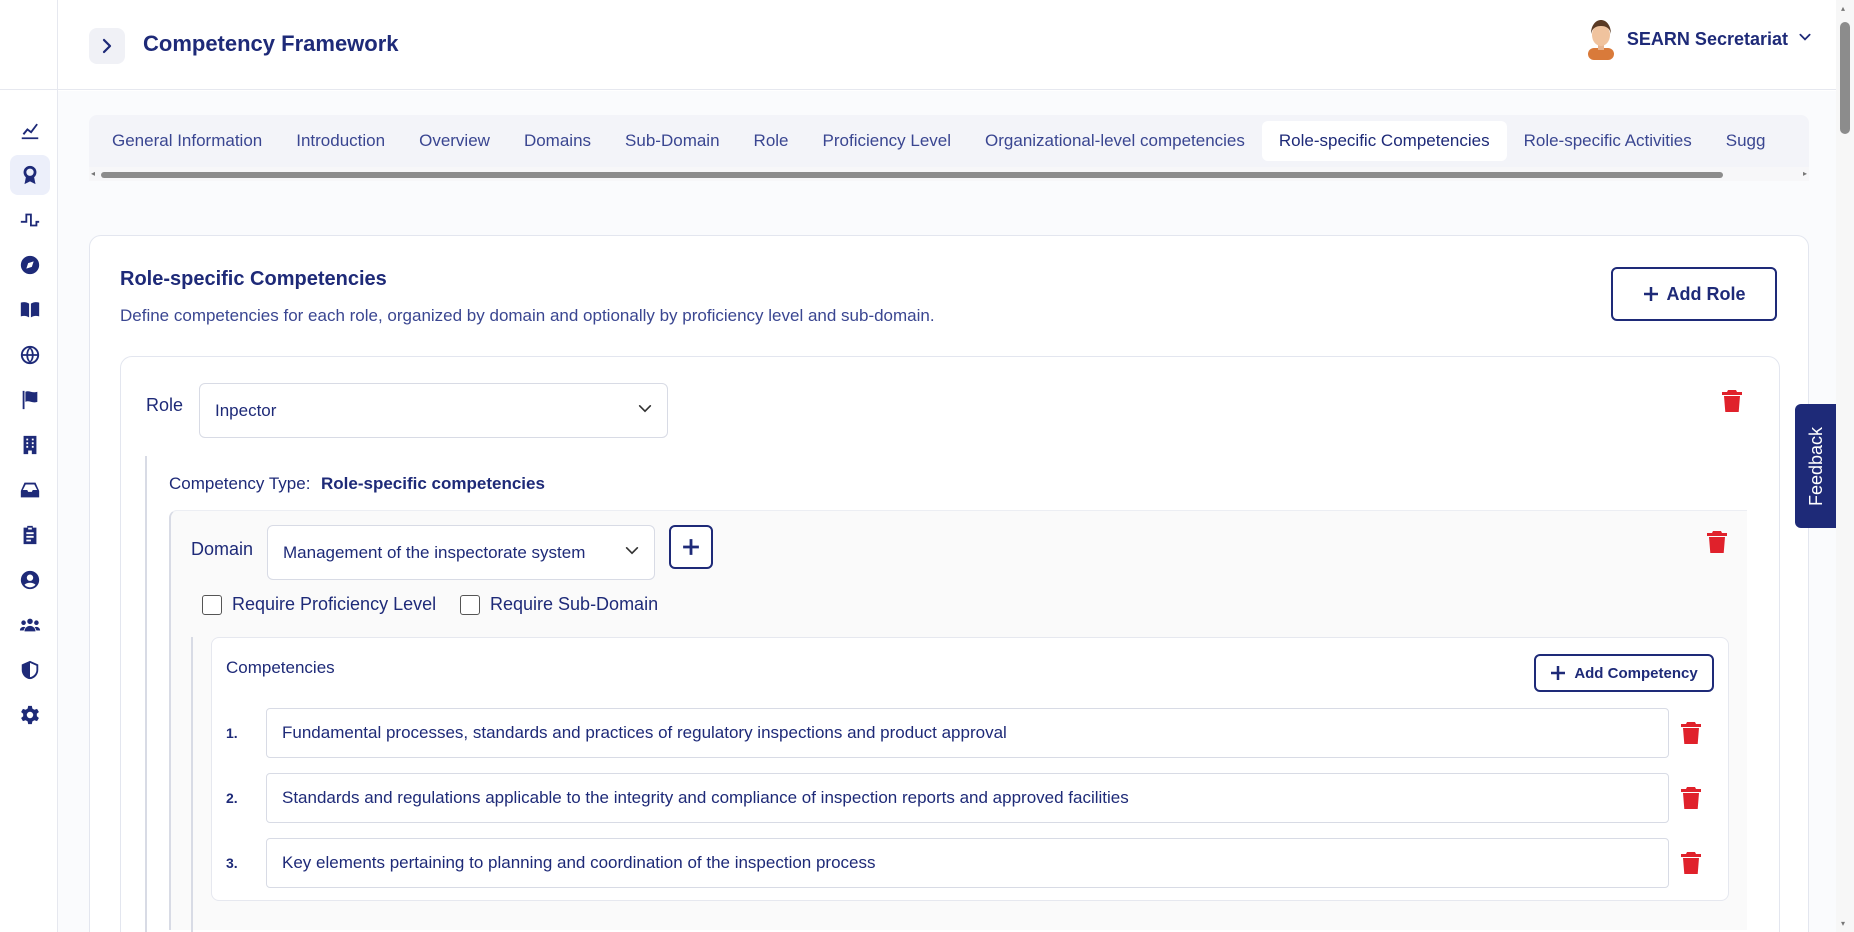  What do you see at coordinates (334, 604) in the screenshot?
I see `require-proficiency-label: Require Proficiency Level` at bounding box center [334, 604].